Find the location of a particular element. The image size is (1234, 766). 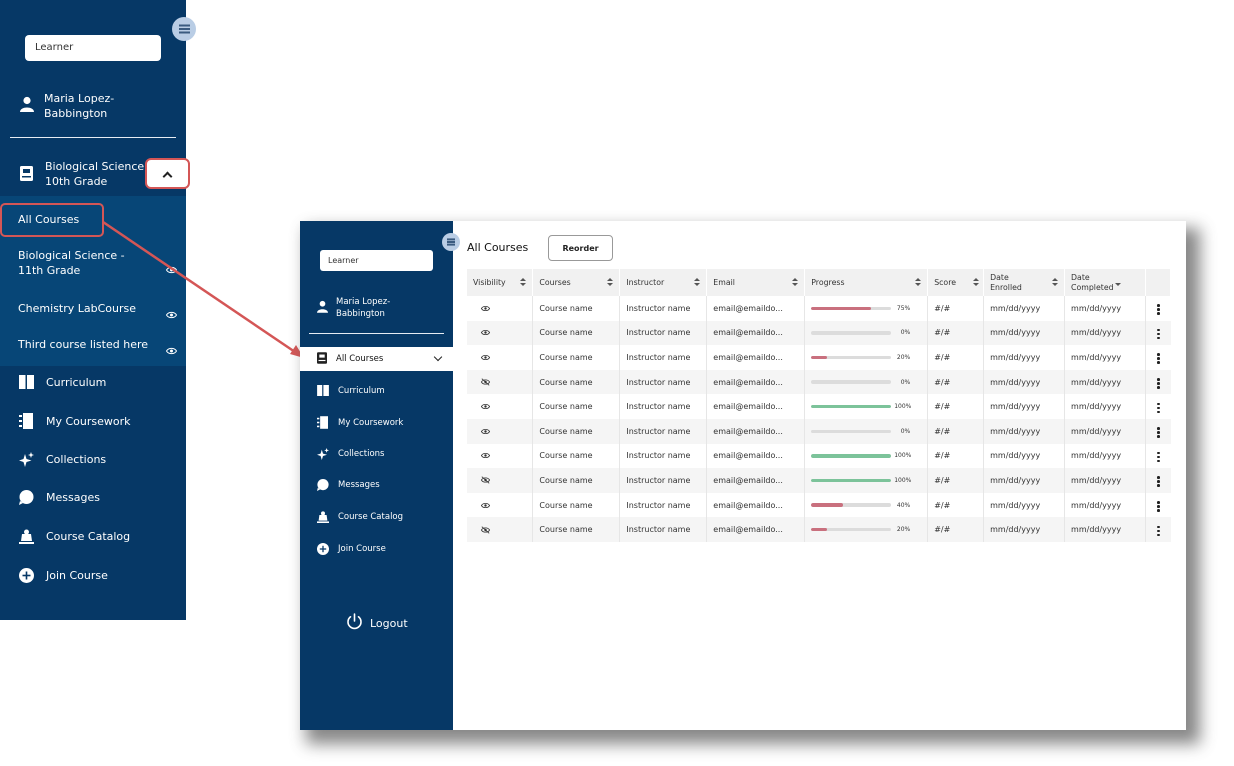

progress-label: 20% is located at coordinates (903, 530).